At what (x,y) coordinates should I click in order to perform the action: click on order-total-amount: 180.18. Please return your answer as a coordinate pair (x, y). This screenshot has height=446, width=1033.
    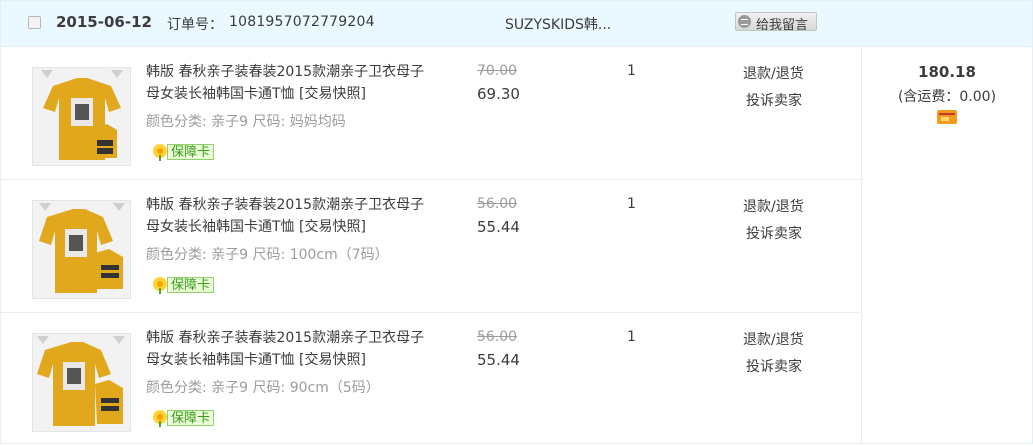
    Looking at the image, I should click on (947, 72).